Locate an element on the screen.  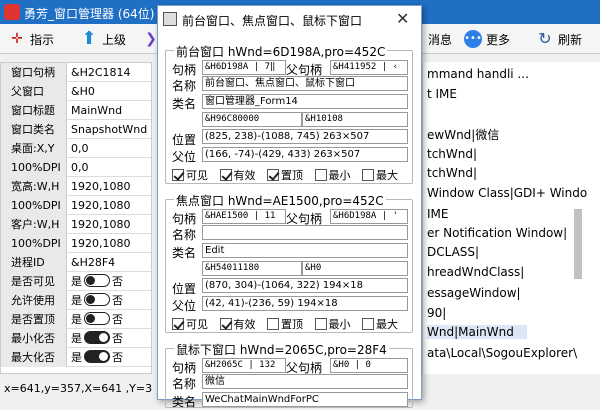
class-name-field: 窗口管理器_Form14 is located at coordinates (305, 101).